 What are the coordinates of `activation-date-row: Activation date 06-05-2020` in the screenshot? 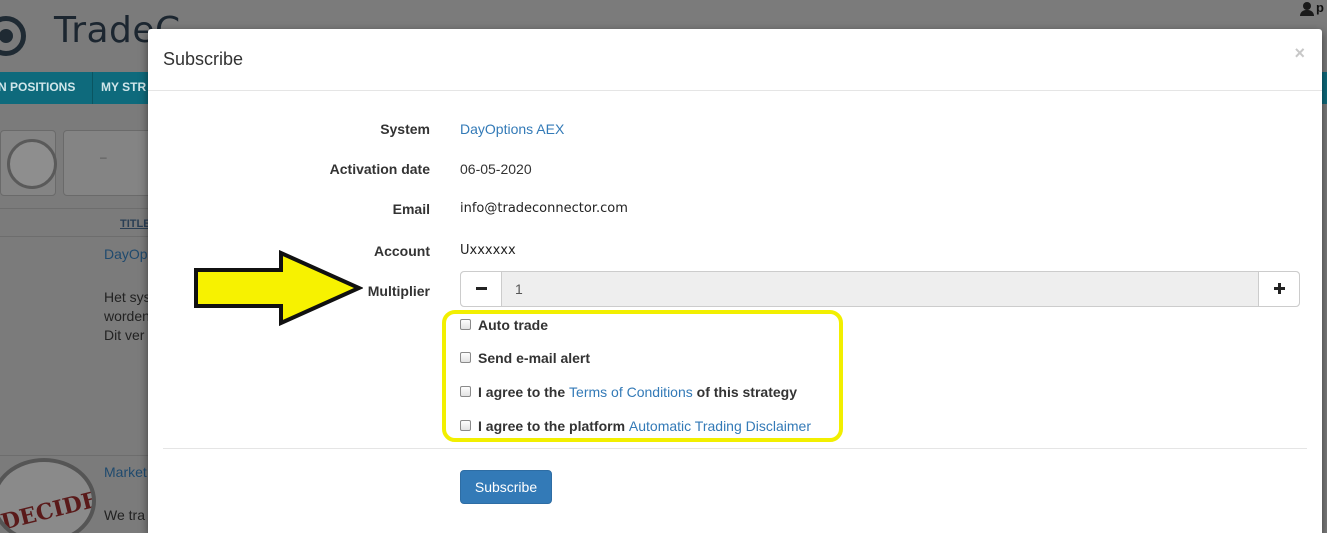 It's located at (735, 169).